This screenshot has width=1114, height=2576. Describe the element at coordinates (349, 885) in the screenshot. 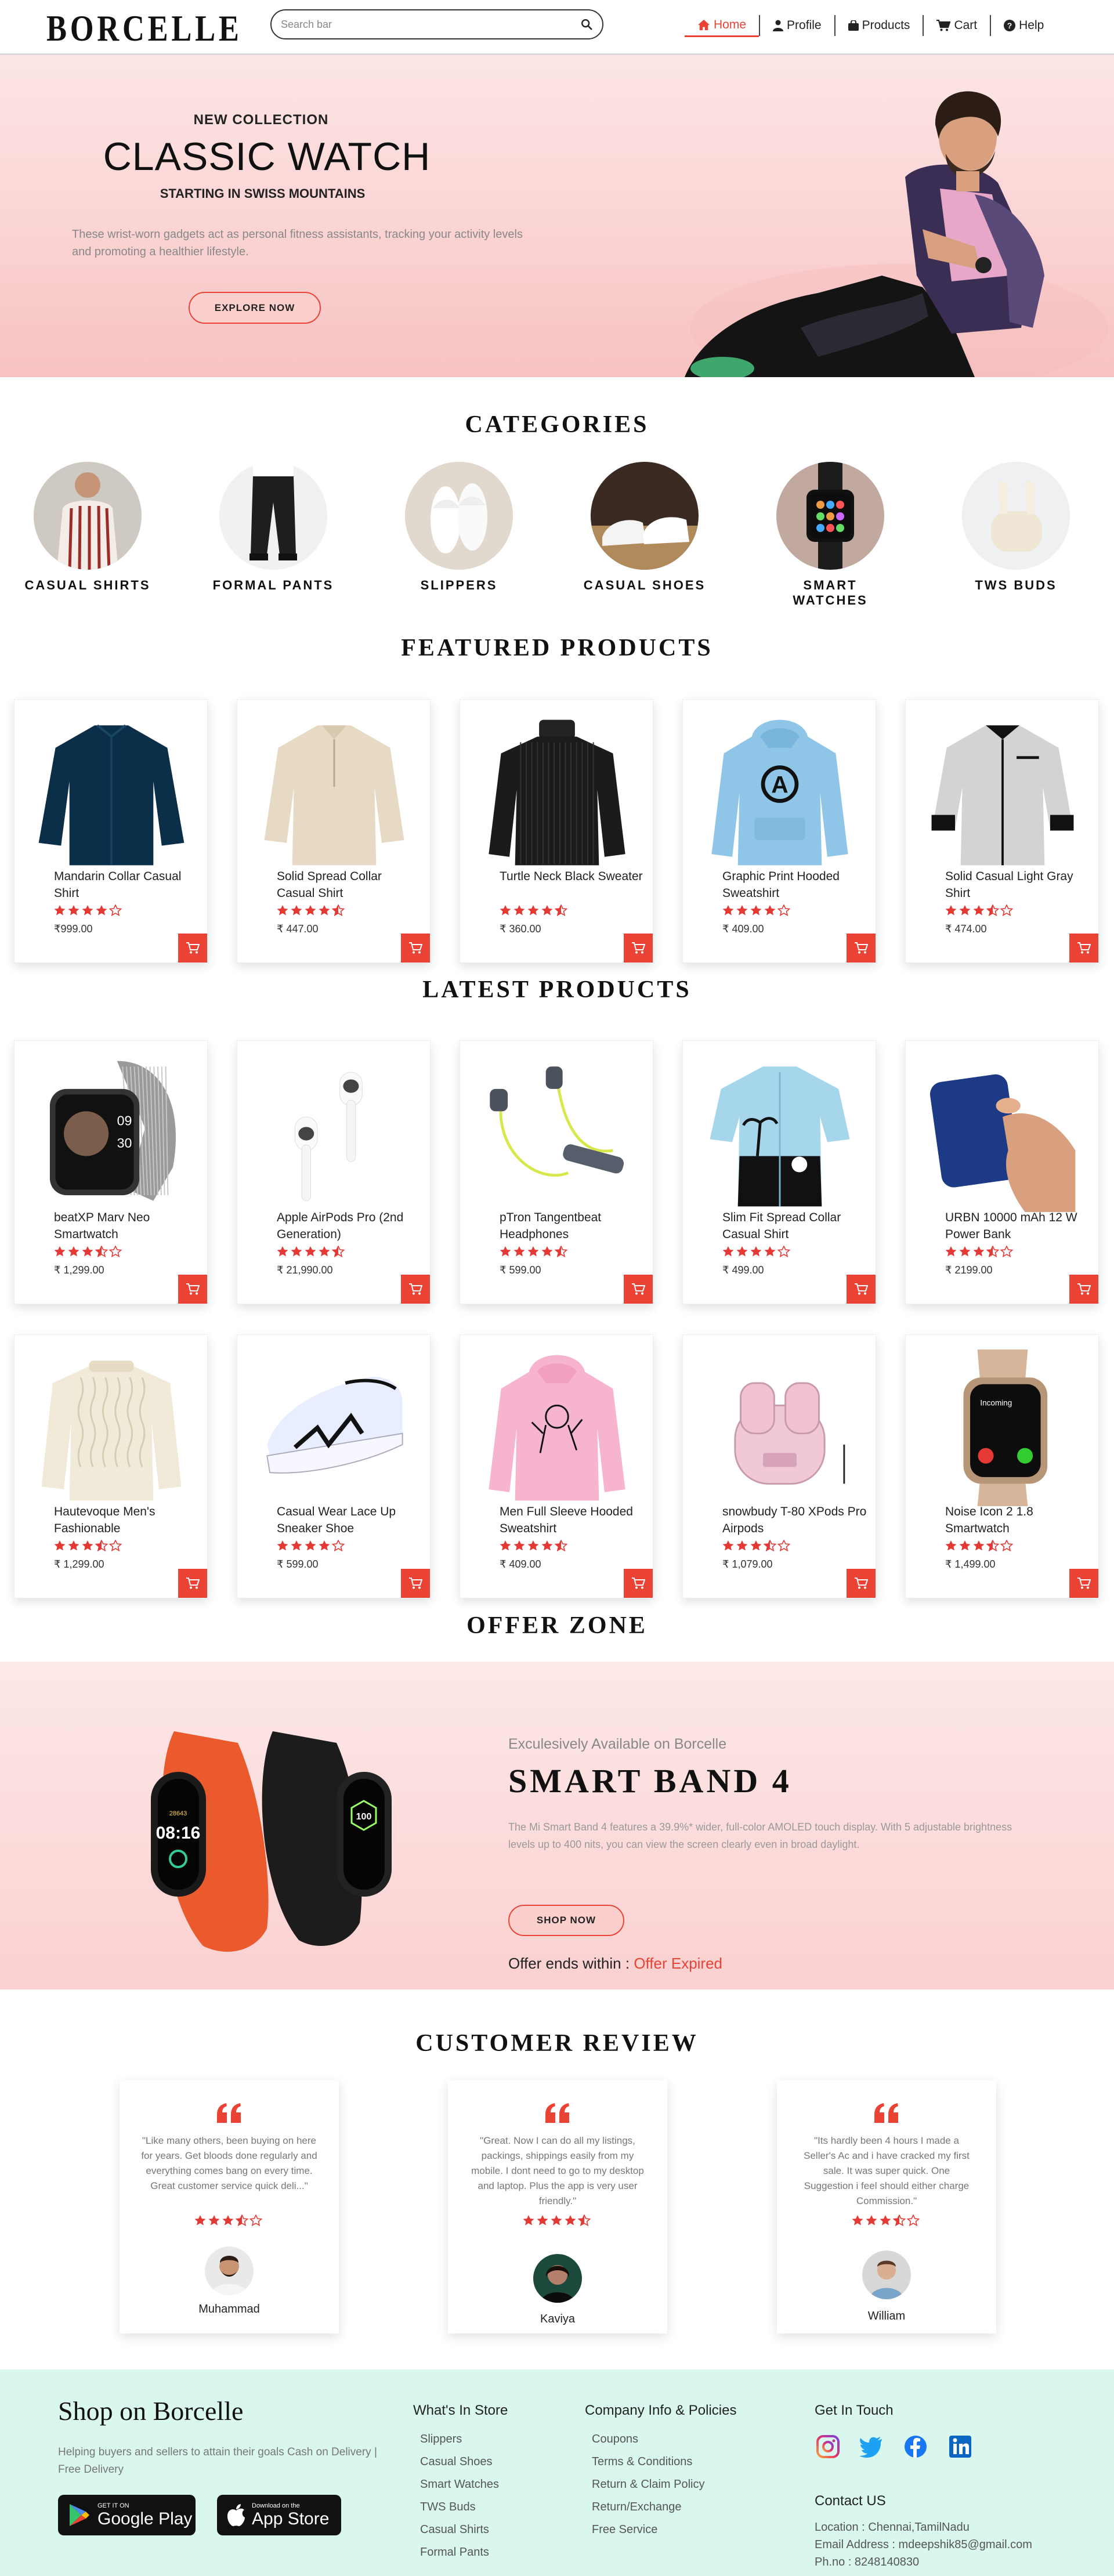

I see `product-name: Solid Spread Collar Casual Shirt` at that location.